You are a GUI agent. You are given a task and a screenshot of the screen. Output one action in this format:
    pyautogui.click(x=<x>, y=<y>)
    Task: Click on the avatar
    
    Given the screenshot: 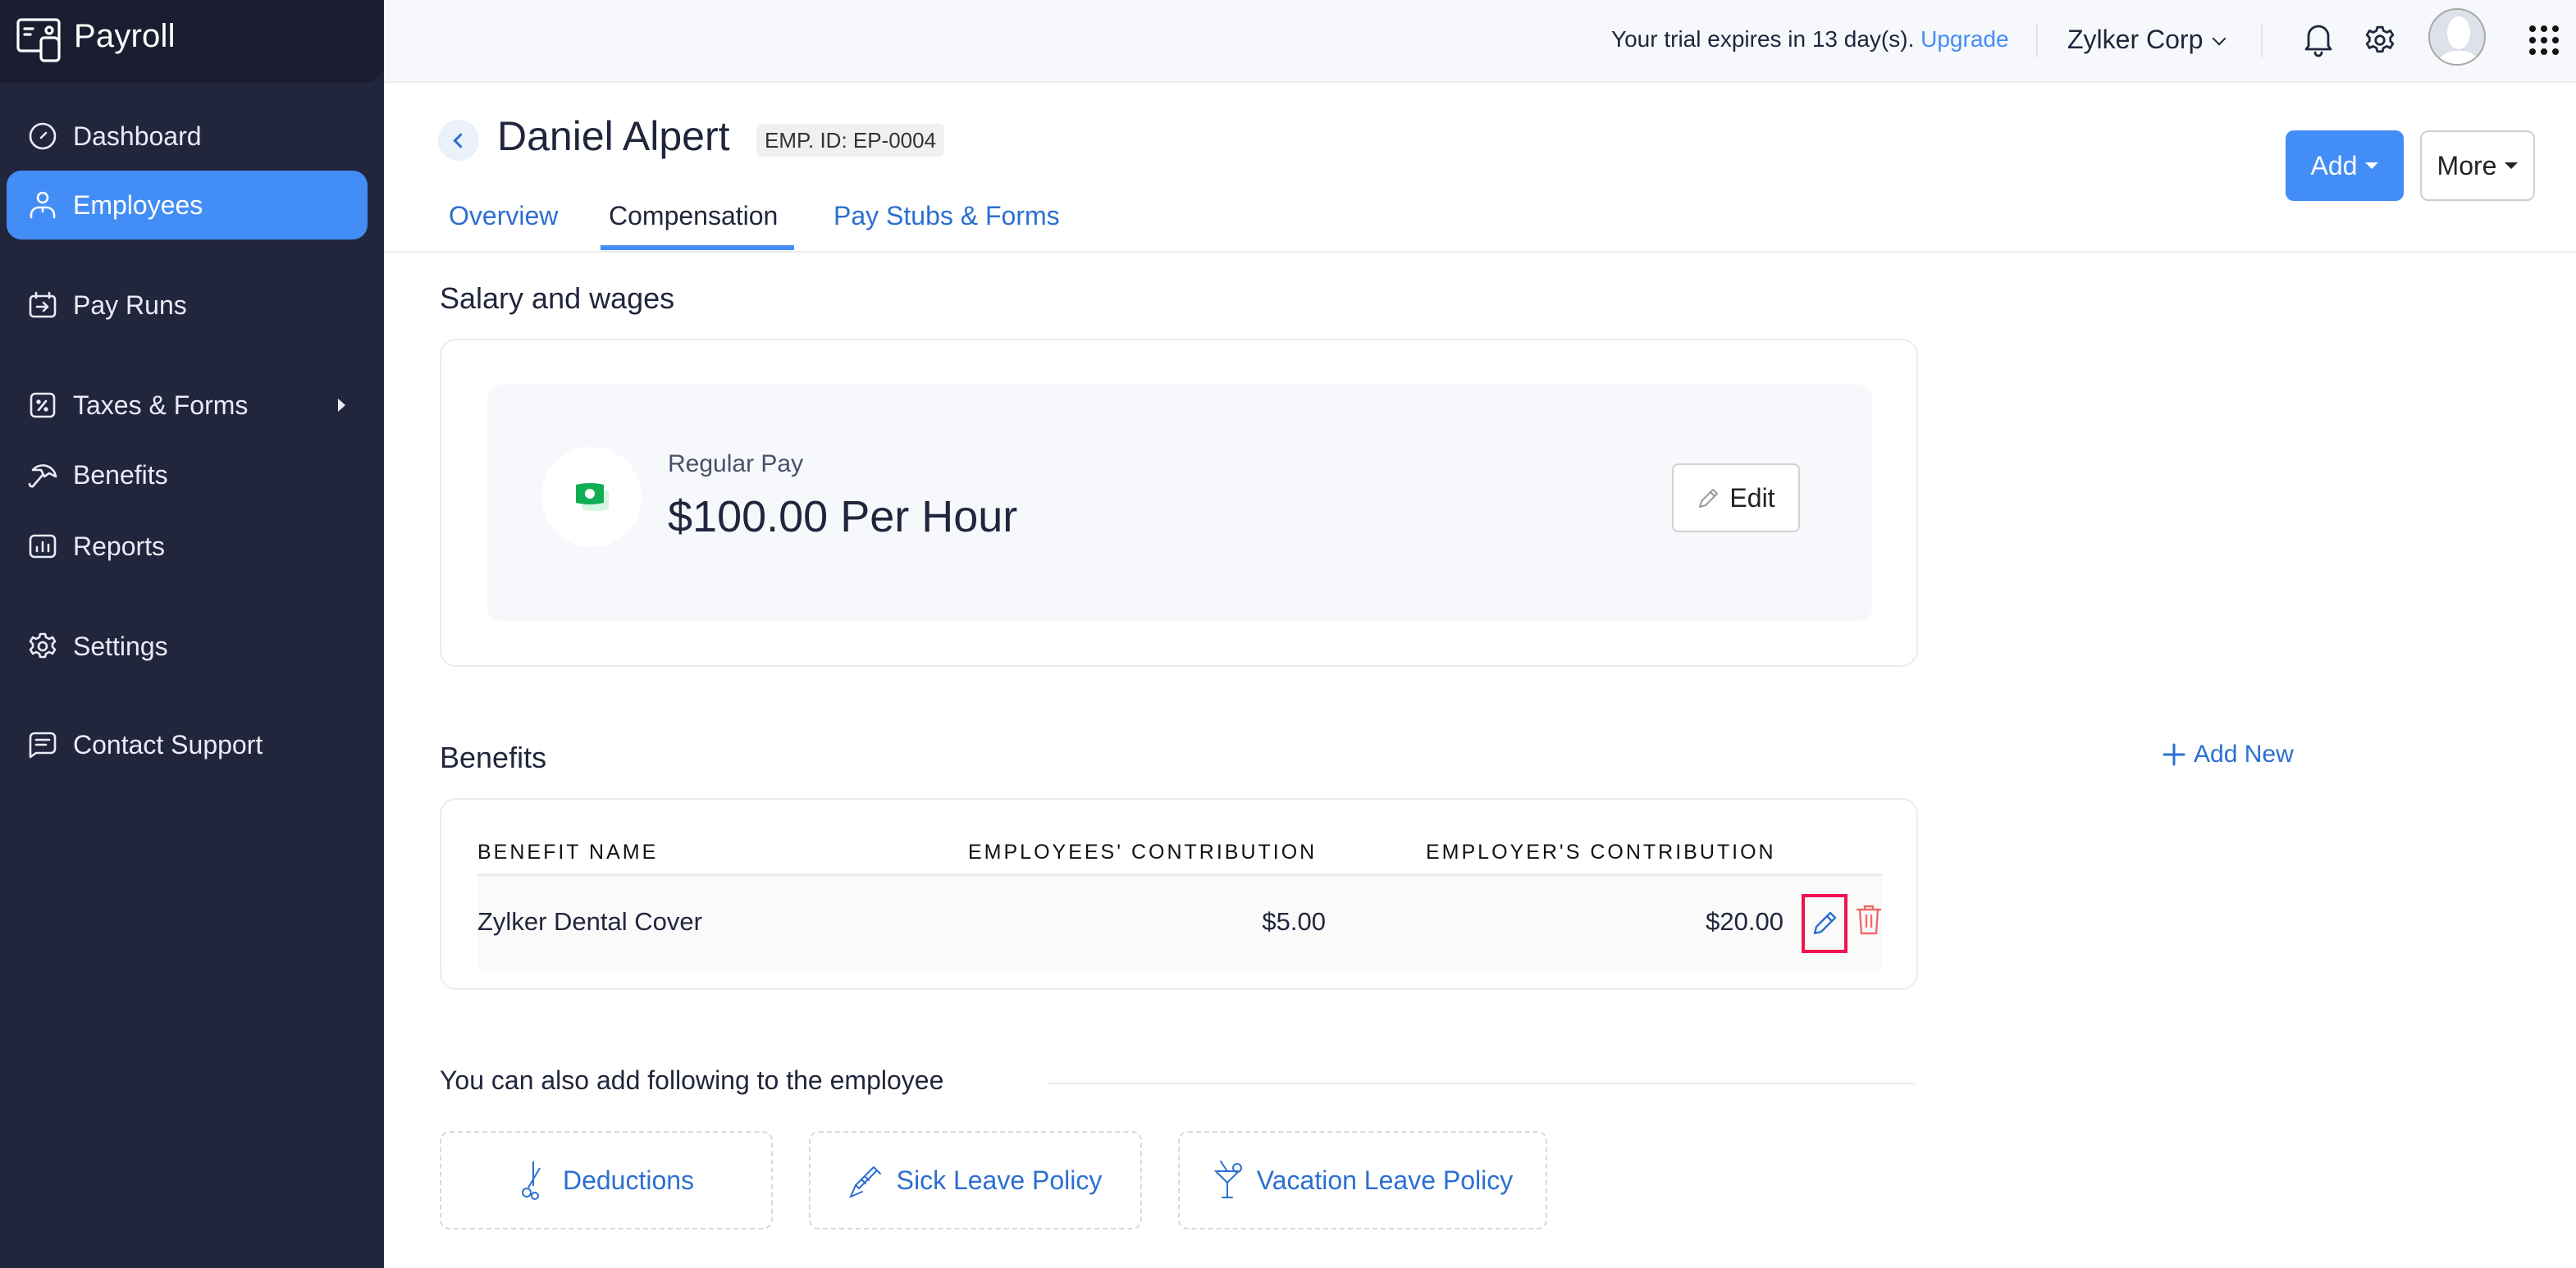 What is the action you would take?
    pyautogui.click(x=2457, y=37)
    